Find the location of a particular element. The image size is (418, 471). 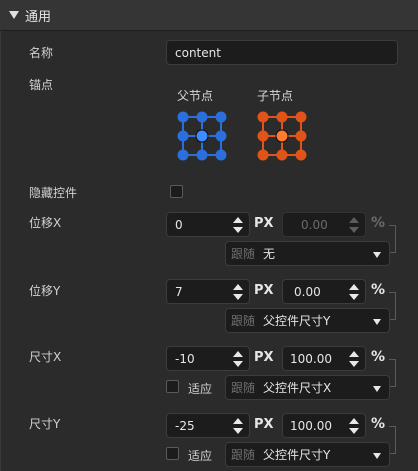

child-grid-svg is located at coordinates (282, 136).